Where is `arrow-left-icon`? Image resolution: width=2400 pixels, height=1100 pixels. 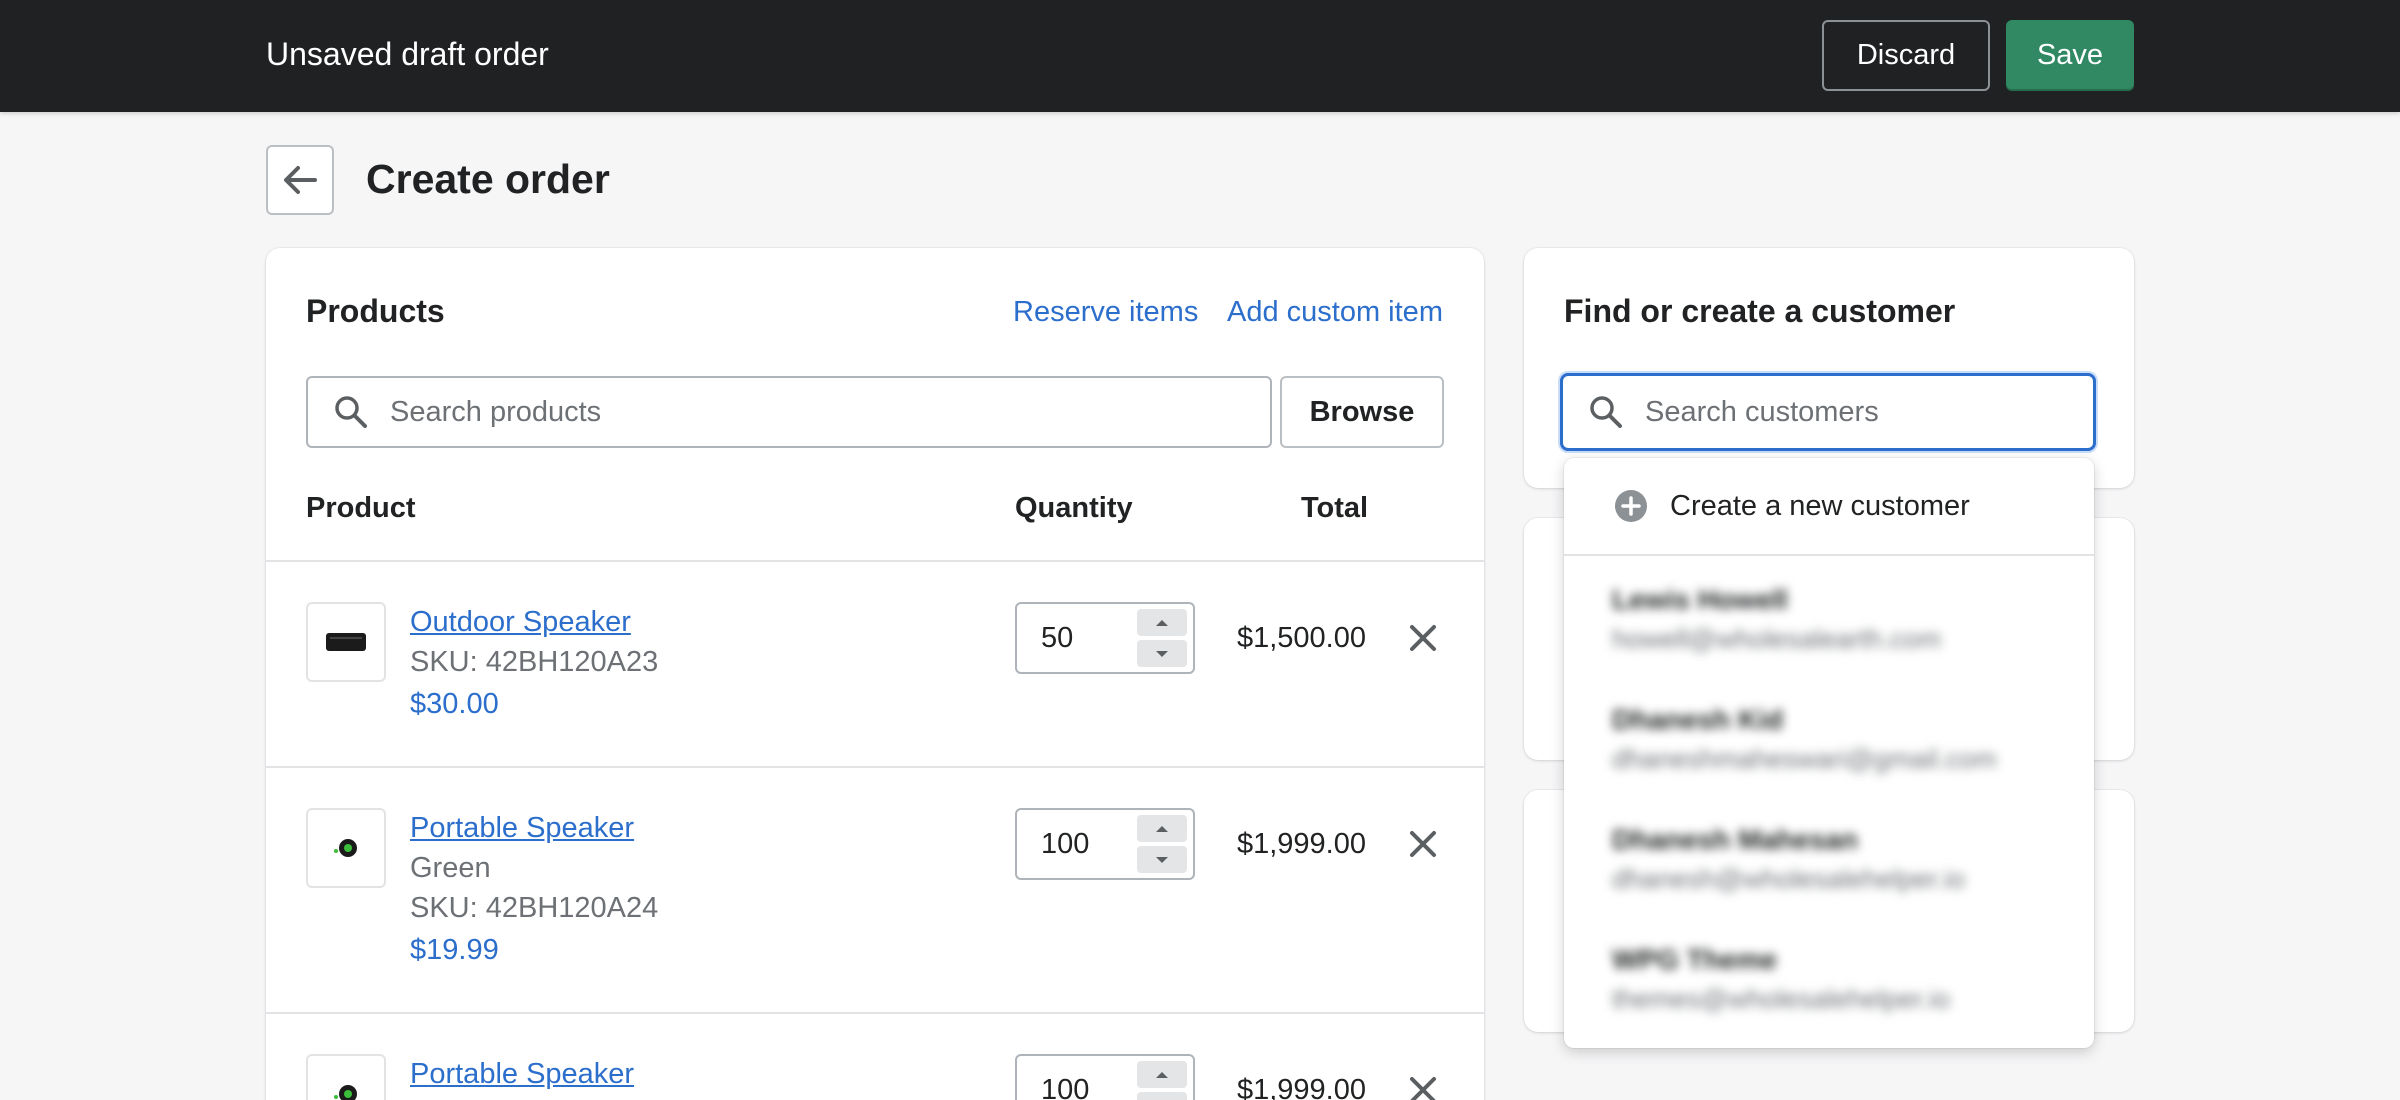 arrow-left-icon is located at coordinates (300, 180).